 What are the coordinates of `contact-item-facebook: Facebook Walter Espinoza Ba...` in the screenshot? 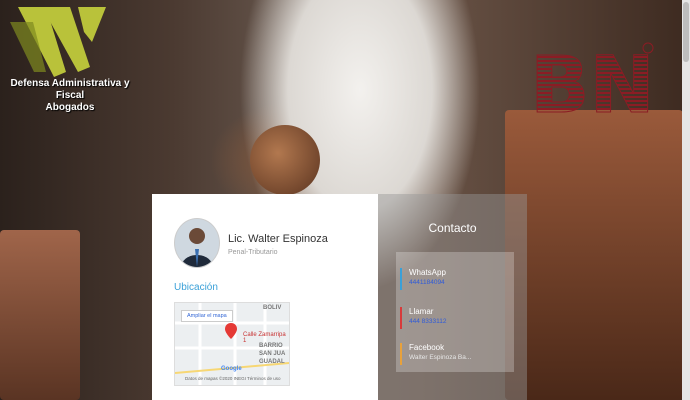 It's located at (455, 356).